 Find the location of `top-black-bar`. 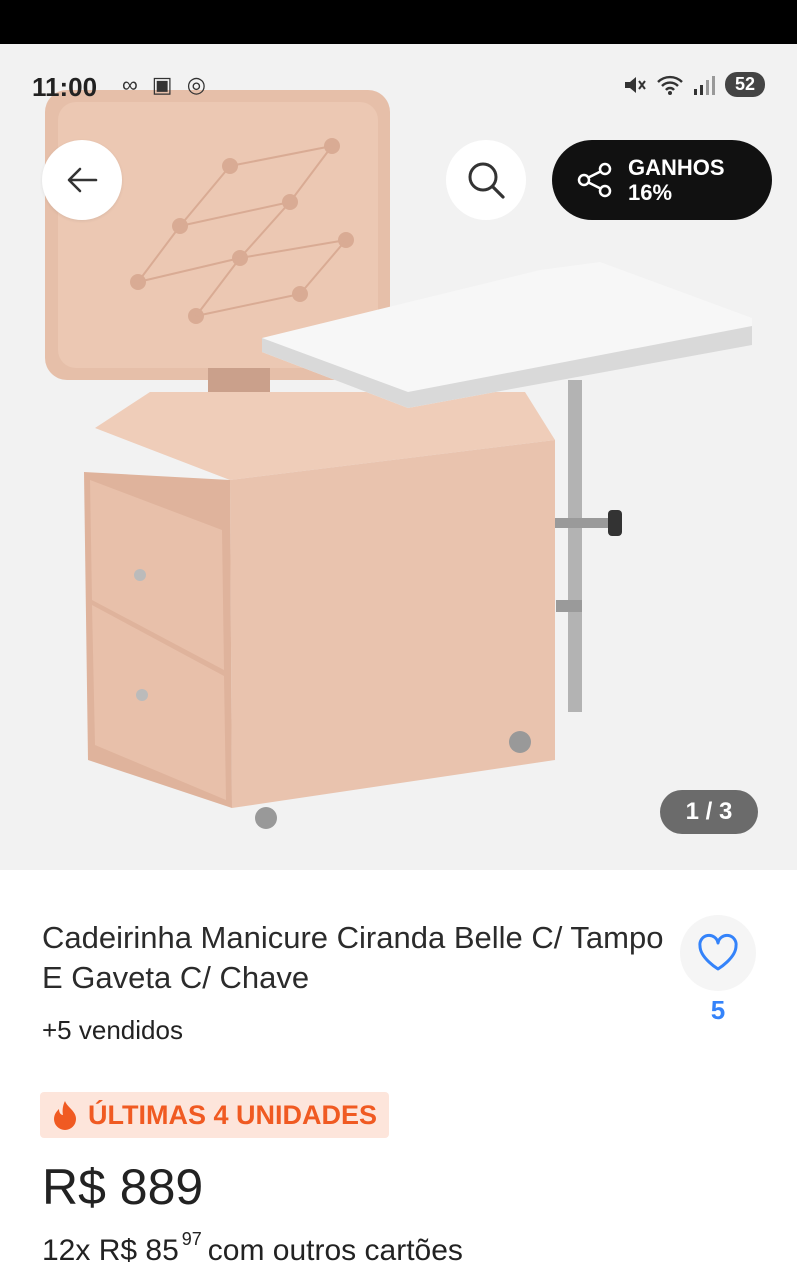

top-black-bar is located at coordinates (398, 22).